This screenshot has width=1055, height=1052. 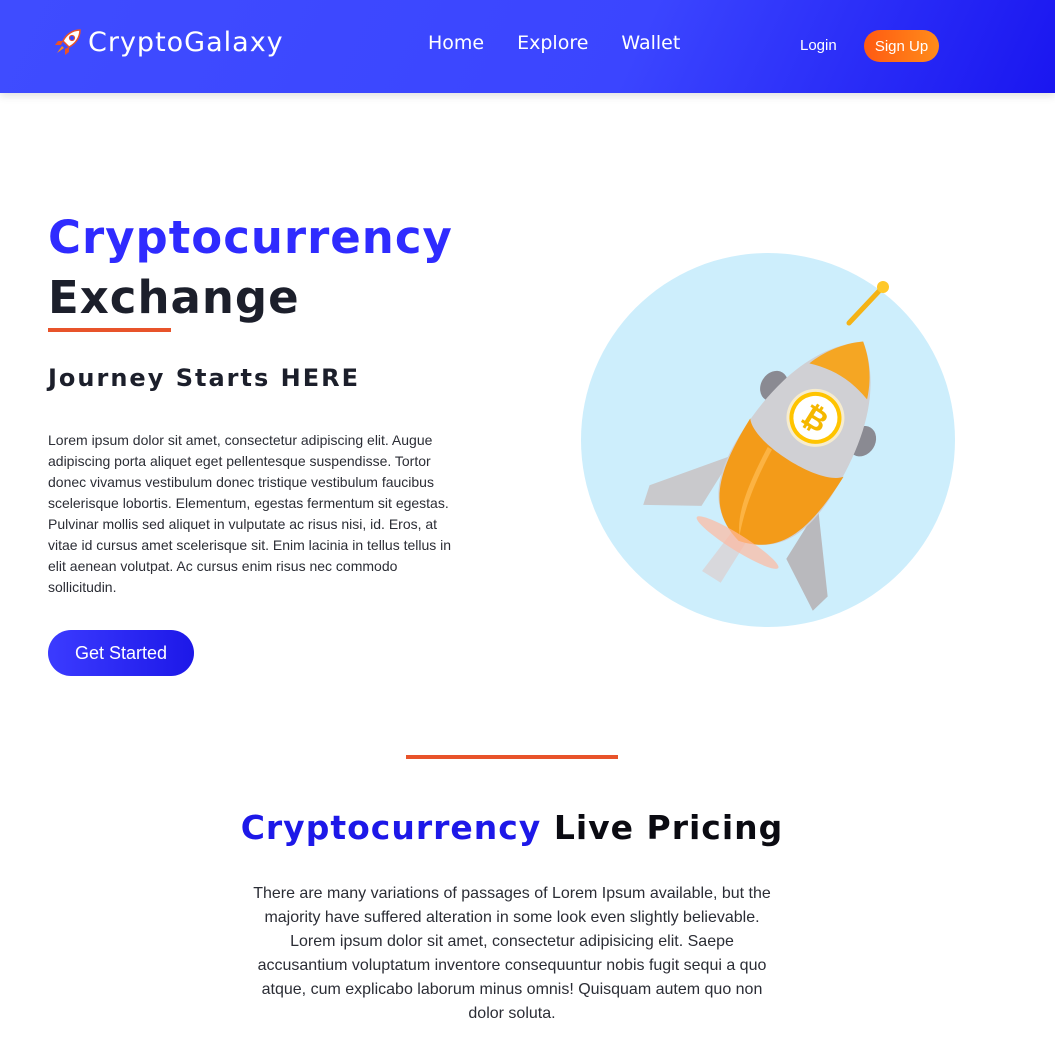 I want to click on nav-home: Home, so click(x=456, y=43).